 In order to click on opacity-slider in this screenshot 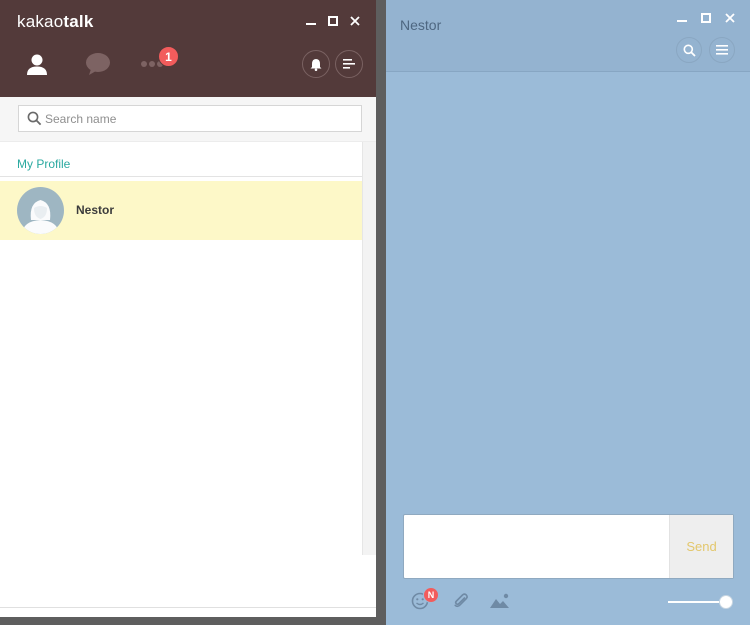, I will do `click(703, 602)`.